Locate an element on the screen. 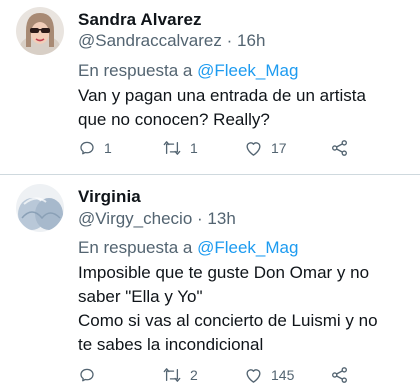 Image resolution: width=420 pixels, height=390 pixels. retweet-count: 1 is located at coordinates (194, 148).